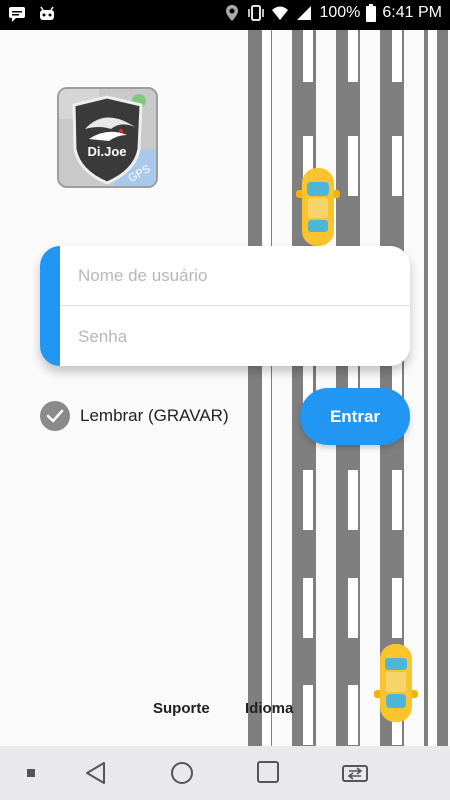 The height and width of the screenshot is (800, 450). I want to click on app-logo: Di.Joe GPS, so click(107, 137).